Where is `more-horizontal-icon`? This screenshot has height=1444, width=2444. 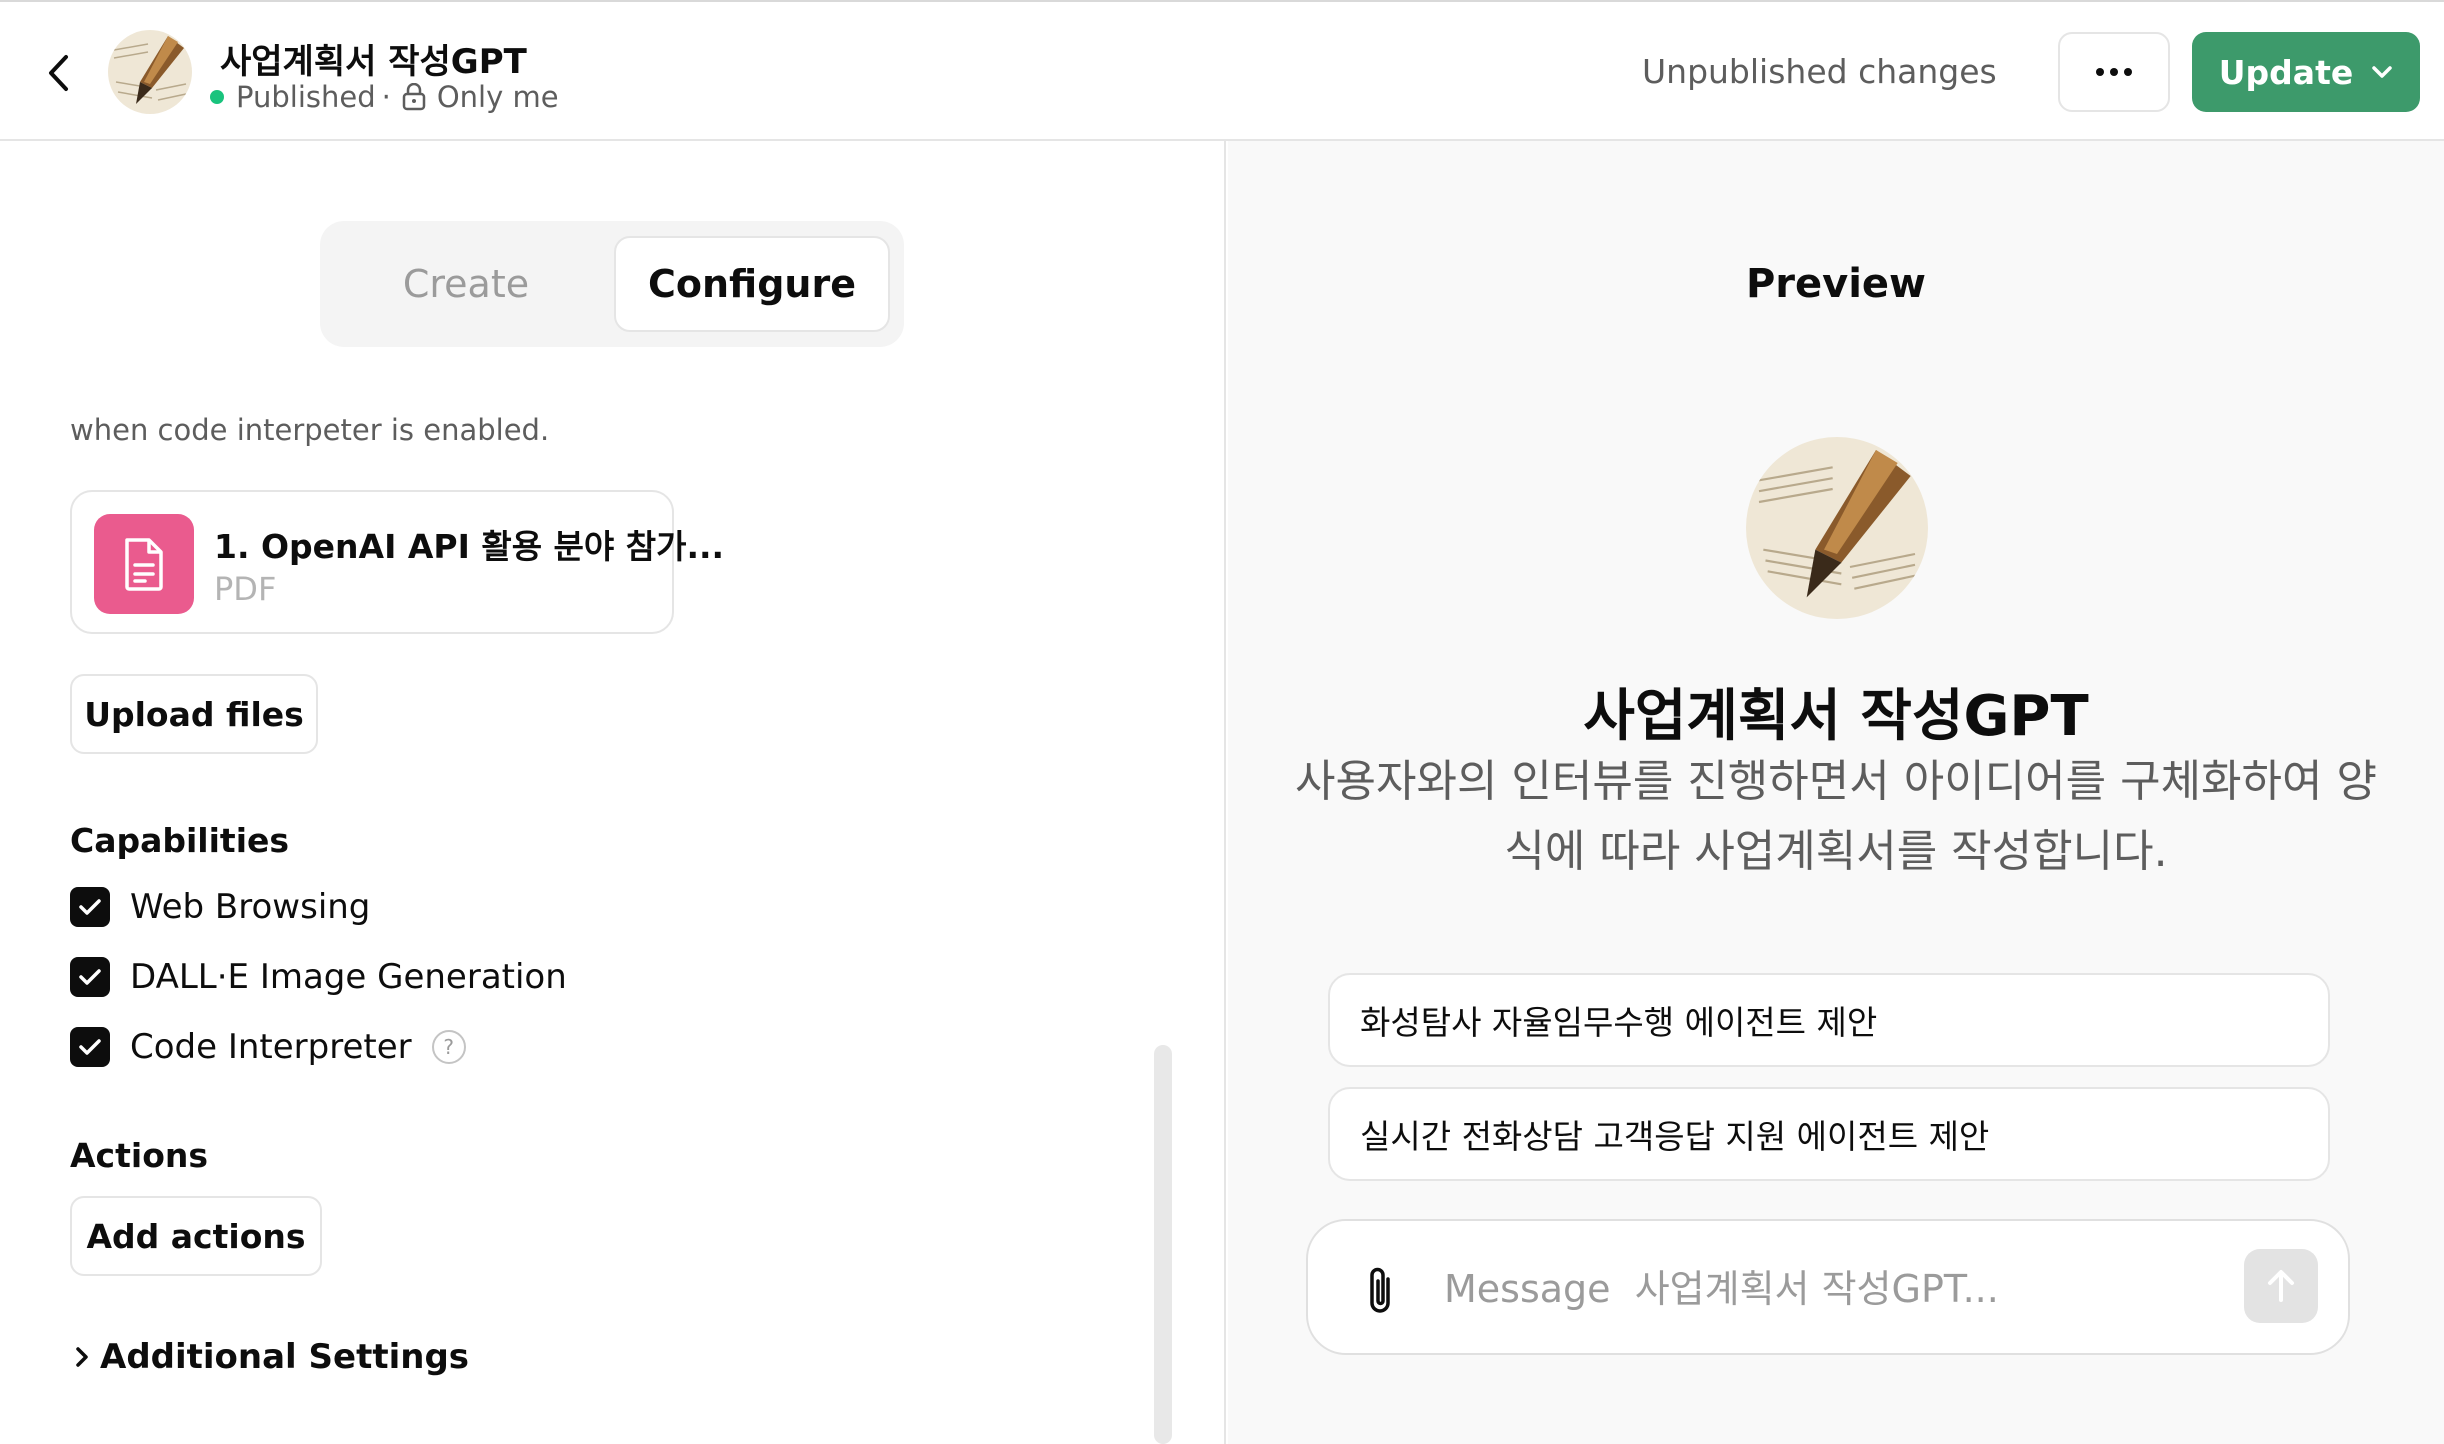 more-horizontal-icon is located at coordinates (2114, 72).